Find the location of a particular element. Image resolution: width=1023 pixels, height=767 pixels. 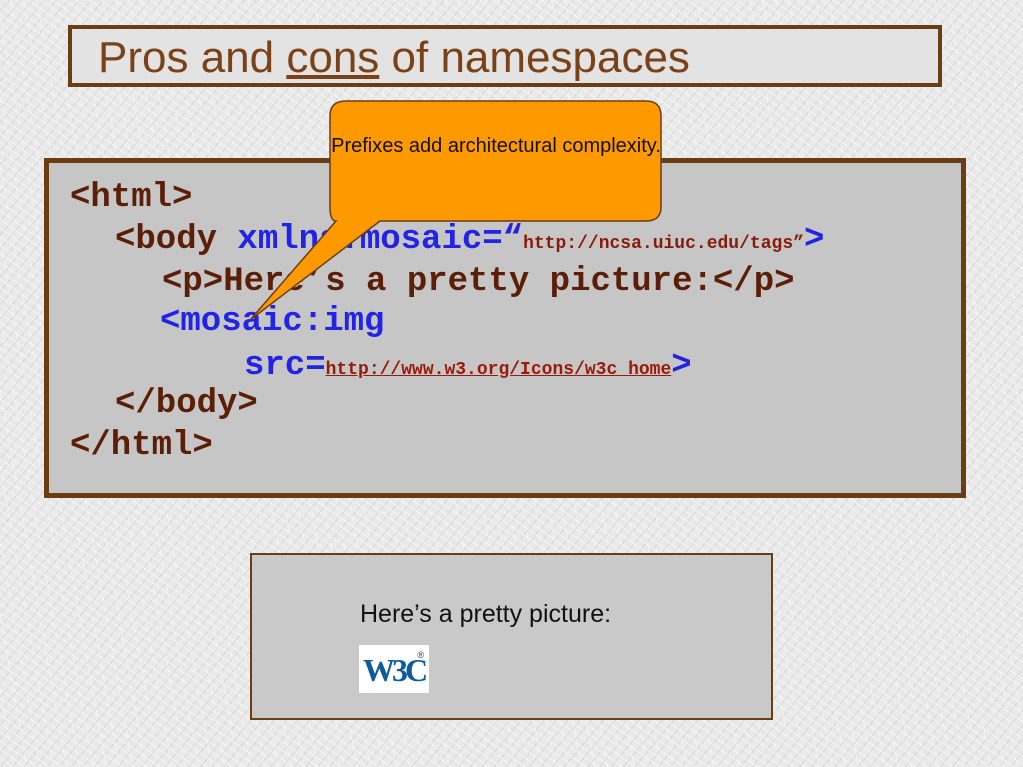

rendered-output-label: Here’s a pretty picture: is located at coordinates (486, 614).